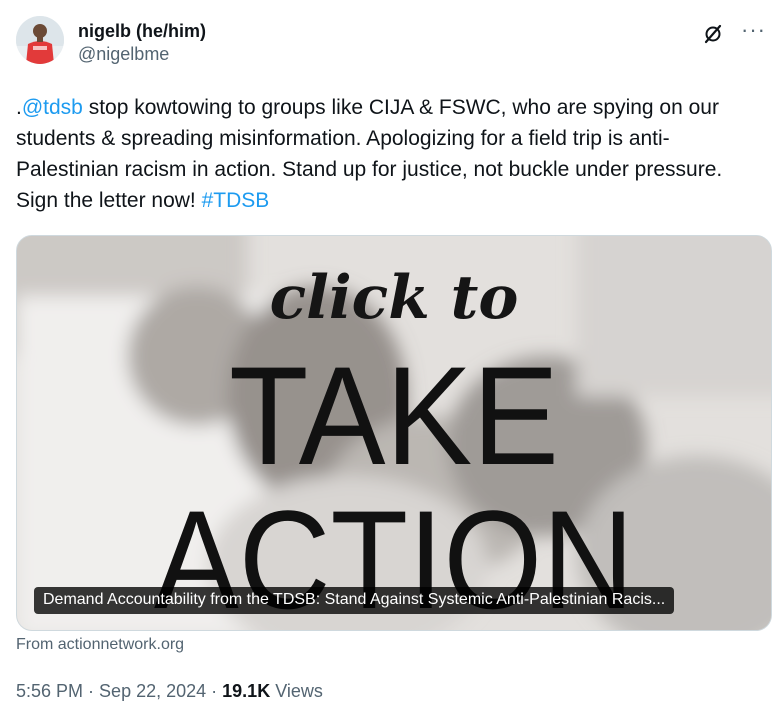 This screenshot has height=724, width=784. I want to click on more-icon: ···, so click(753, 30).